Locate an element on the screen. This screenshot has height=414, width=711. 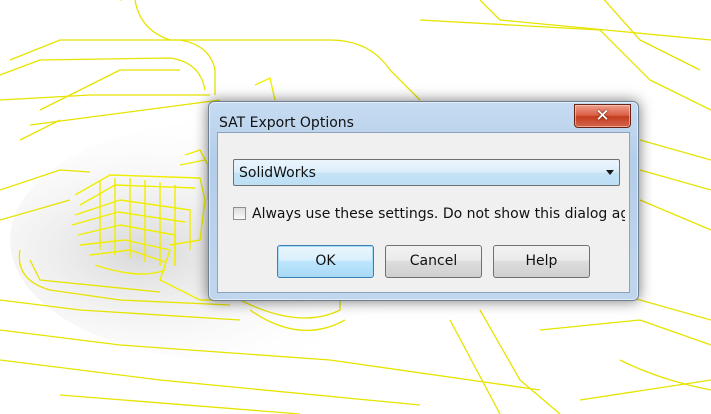
chevron-down-icon is located at coordinates (610, 172).